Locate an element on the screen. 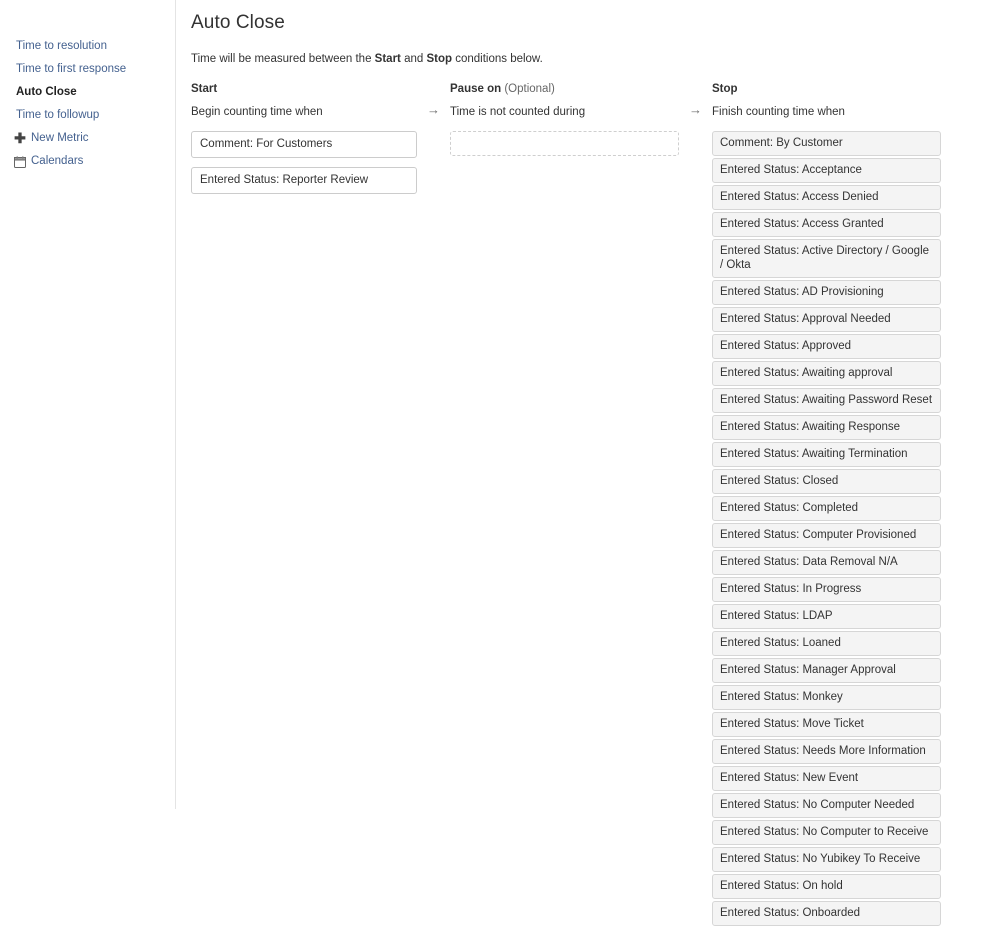  stop-condition-item: Entered Status: Completed is located at coordinates (826, 508).